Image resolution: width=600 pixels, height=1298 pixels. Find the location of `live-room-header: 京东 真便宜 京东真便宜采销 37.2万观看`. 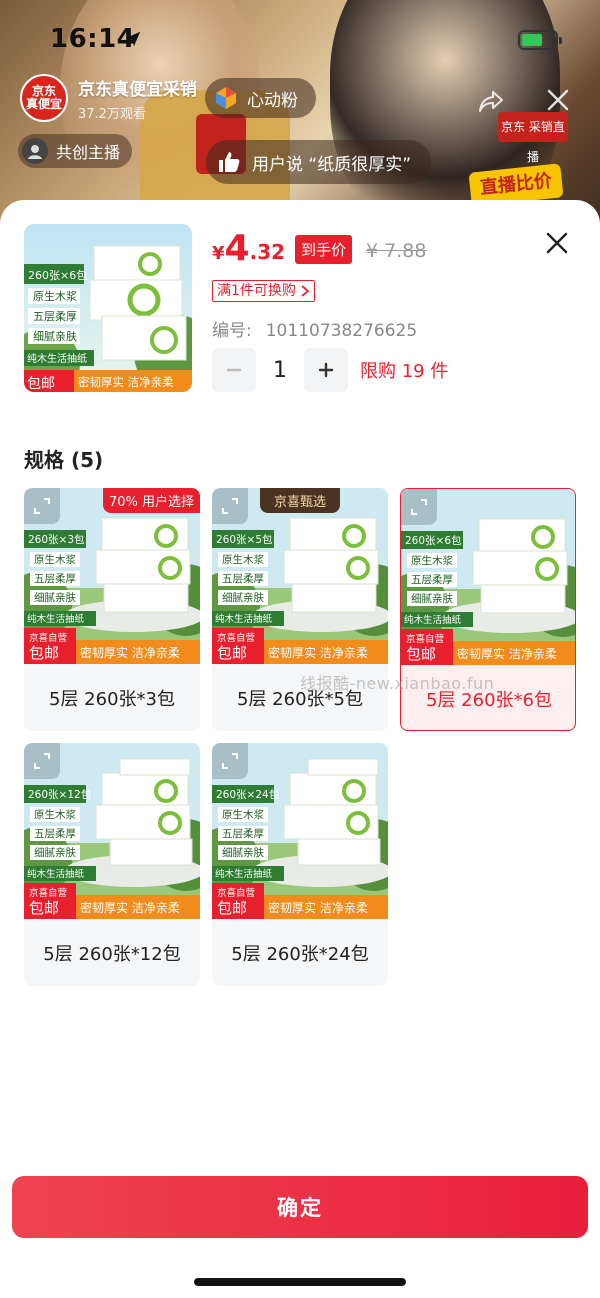

live-room-header: 京东 真便宜 京东真便宜采销 37.2万观看 is located at coordinates (112, 98).